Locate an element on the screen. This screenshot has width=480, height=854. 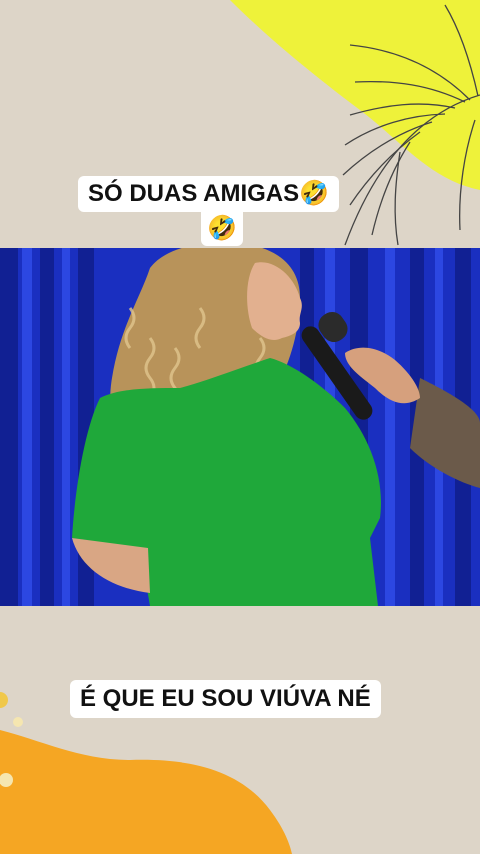
orange-blob is located at coordinates (146, 792).